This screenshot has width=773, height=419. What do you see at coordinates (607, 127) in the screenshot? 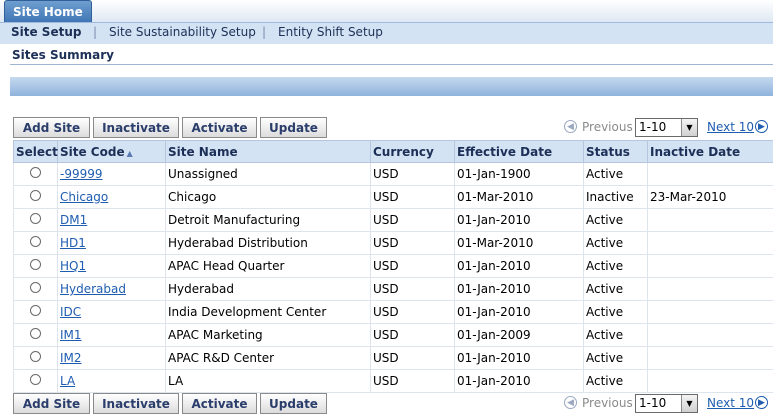
I see `previous-link: Previous` at bounding box center [607, 127].